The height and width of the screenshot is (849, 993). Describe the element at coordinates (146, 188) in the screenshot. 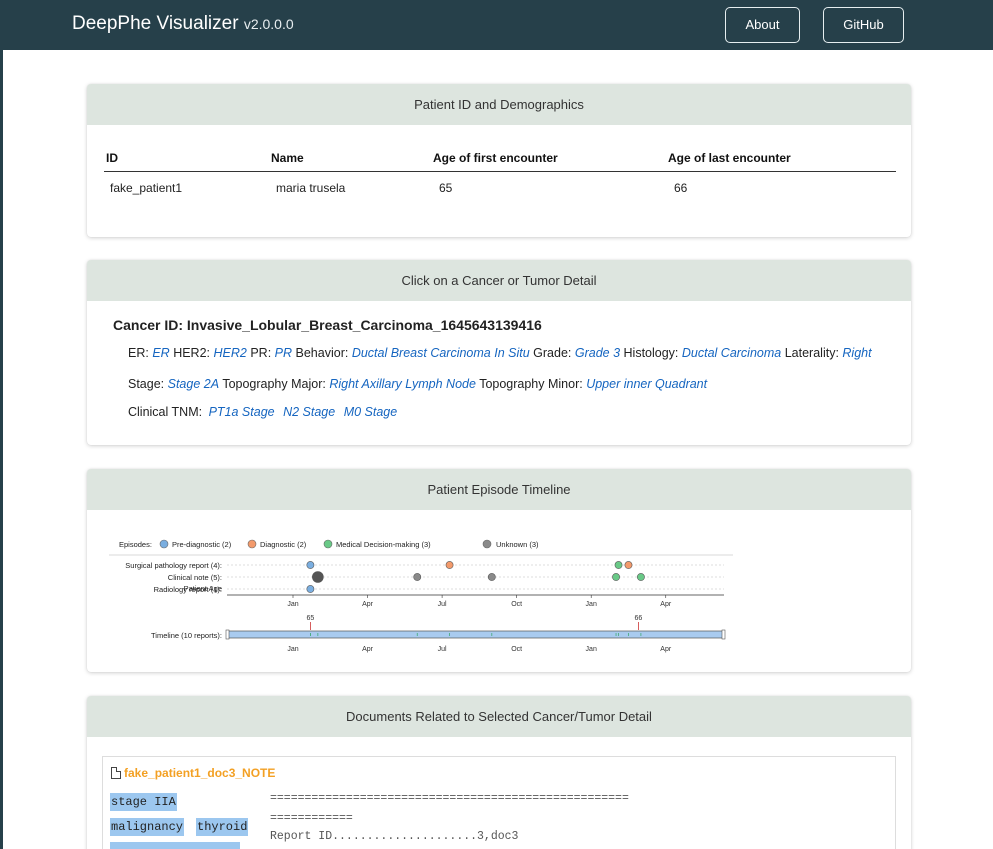

I see `cell-patient-id: fake_patient1` at that location.